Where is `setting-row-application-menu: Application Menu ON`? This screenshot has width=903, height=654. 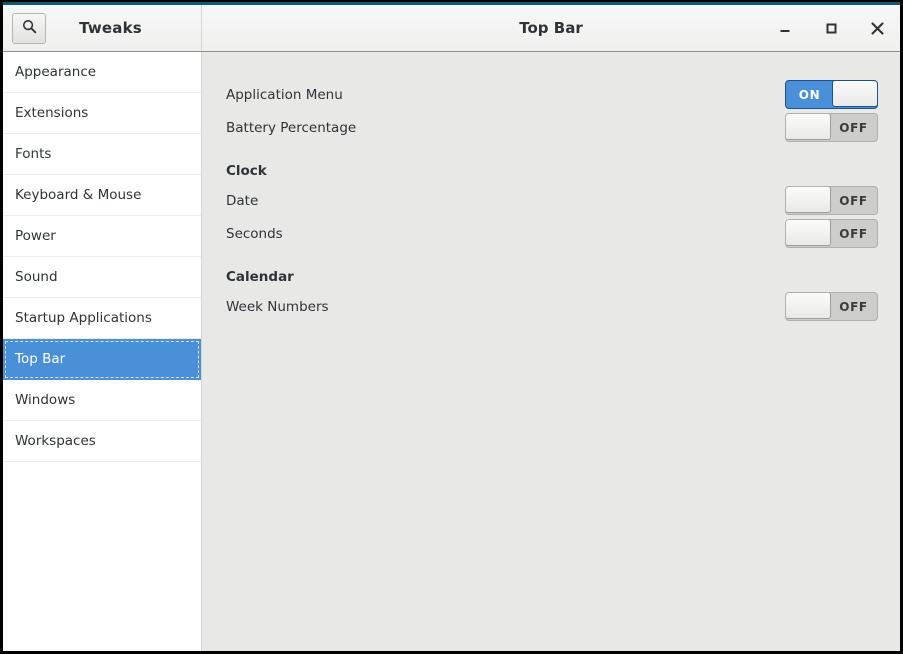 setting-row-application-menu: Application Menu ON is located at coordinates (552, 94).